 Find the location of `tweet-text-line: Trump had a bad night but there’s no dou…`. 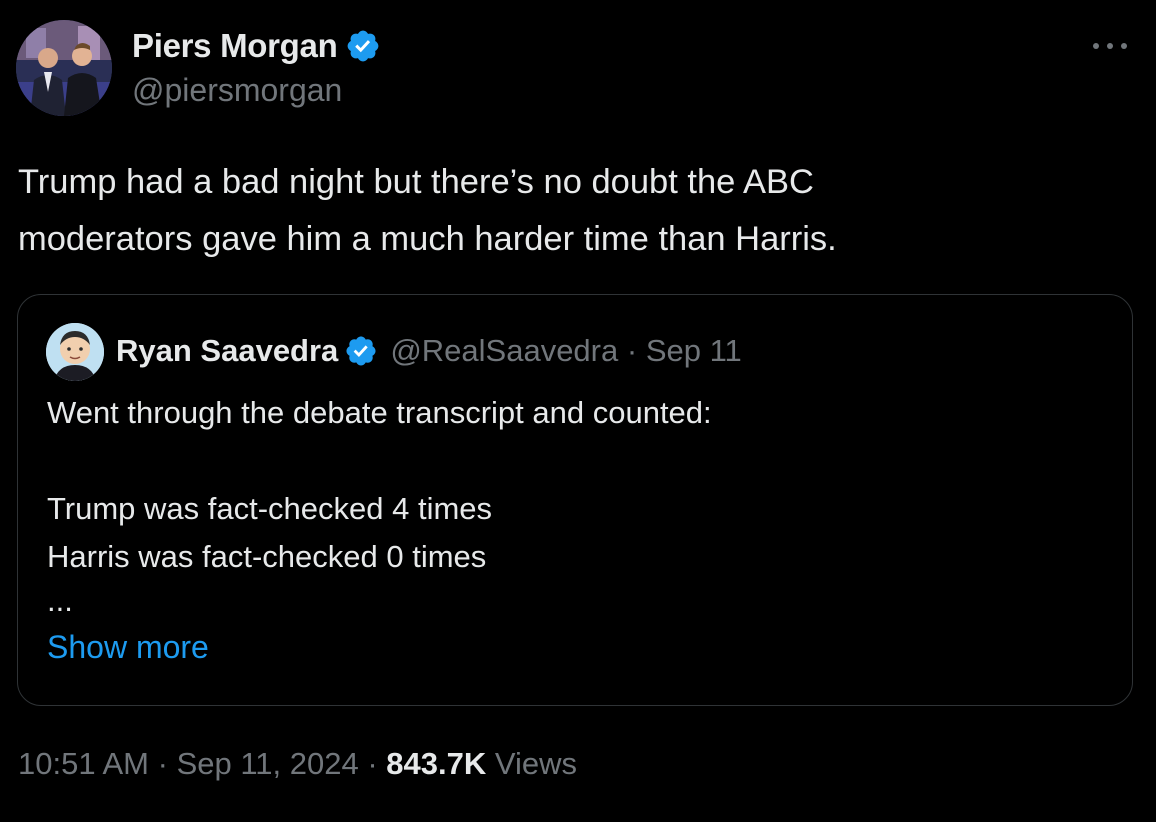

tweet-text-line: Trump had a bad night but there’s no dou… is located at coordinates (416, 182).